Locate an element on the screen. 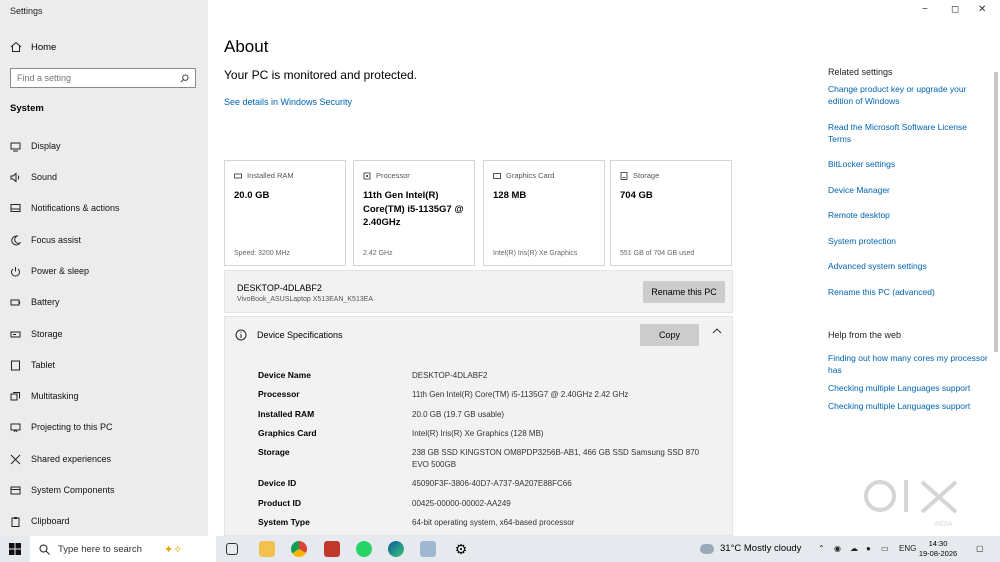 This screenshot has width=1000, height=562. sidebar-item-storage: Storage is located at coordinates (36, 334).